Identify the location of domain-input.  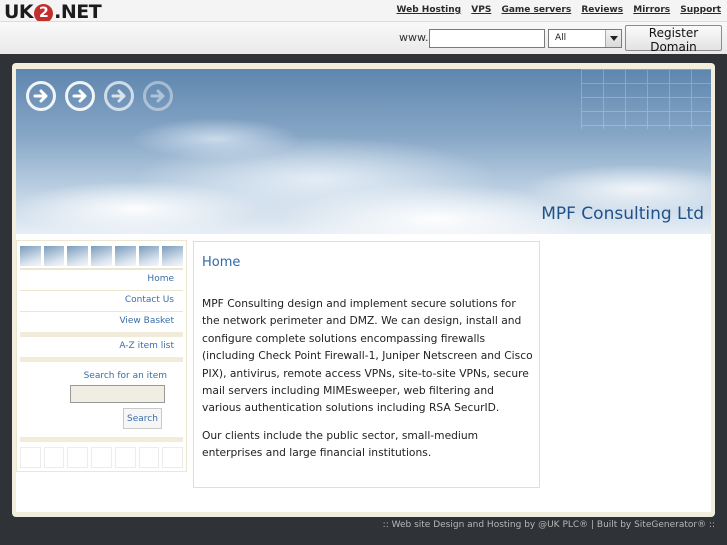
(487, 38).